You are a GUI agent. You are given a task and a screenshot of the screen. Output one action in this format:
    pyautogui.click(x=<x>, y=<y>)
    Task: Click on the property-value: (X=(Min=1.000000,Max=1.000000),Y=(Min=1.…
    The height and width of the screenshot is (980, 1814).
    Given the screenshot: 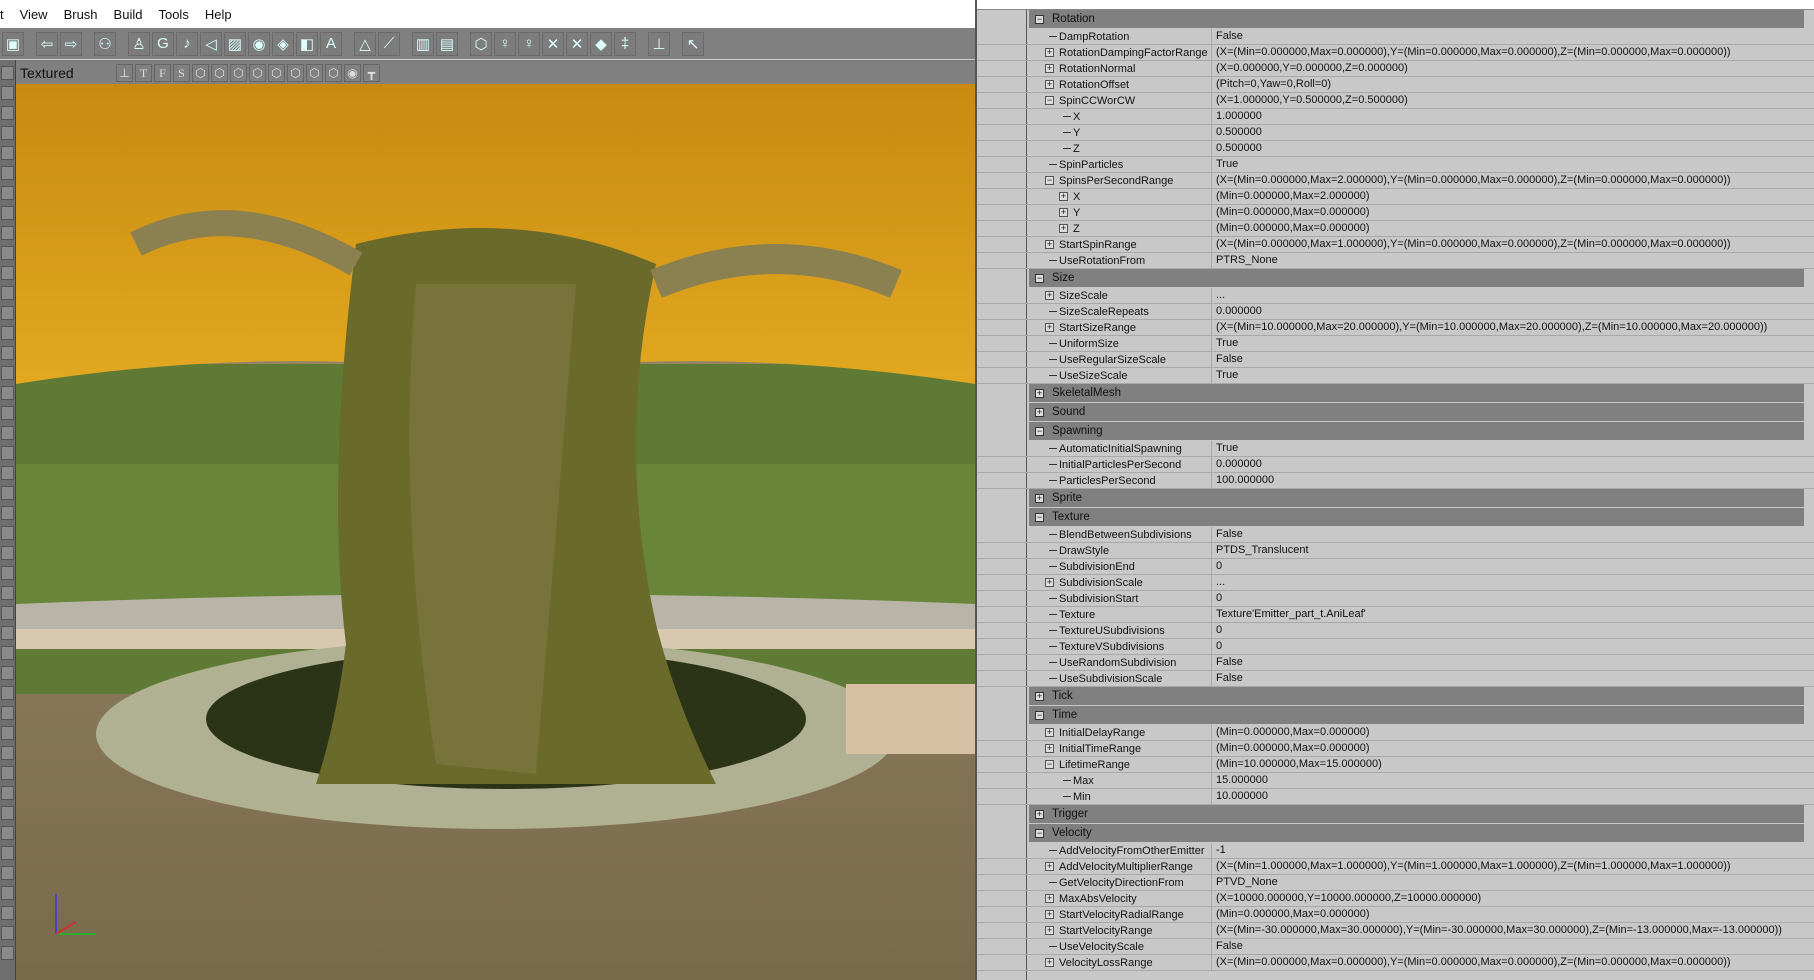 What is the action you would take?
    pyautogui.click(x=1471, y=866)
    